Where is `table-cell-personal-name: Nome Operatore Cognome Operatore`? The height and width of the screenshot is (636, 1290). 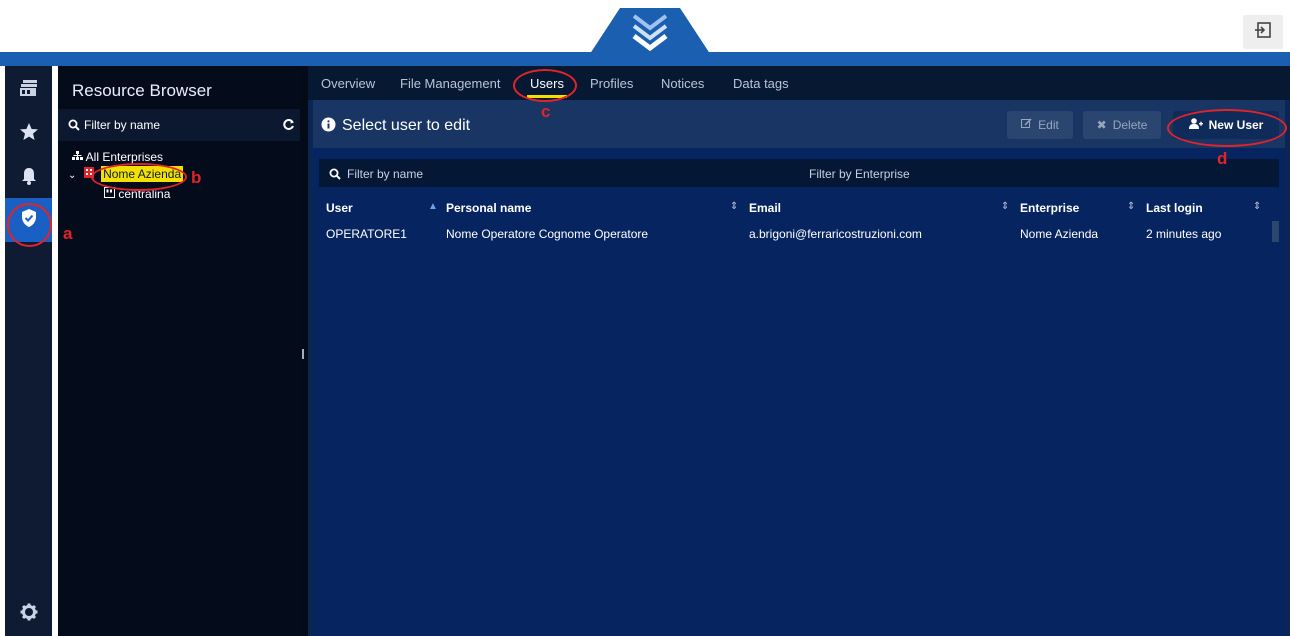
table-cell-personal-name: Nome Operatore Cognome Operatore is located at coordinates (547, 234).